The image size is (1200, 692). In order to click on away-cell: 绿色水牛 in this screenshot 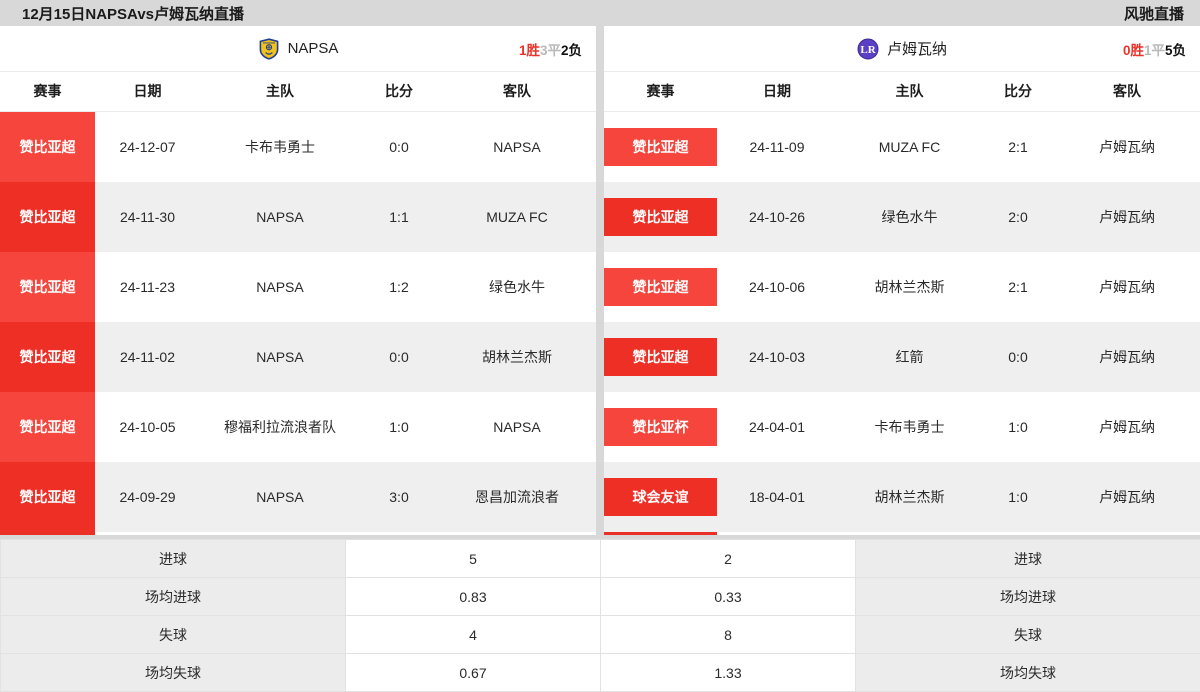, I will do `click(517, 287)`.